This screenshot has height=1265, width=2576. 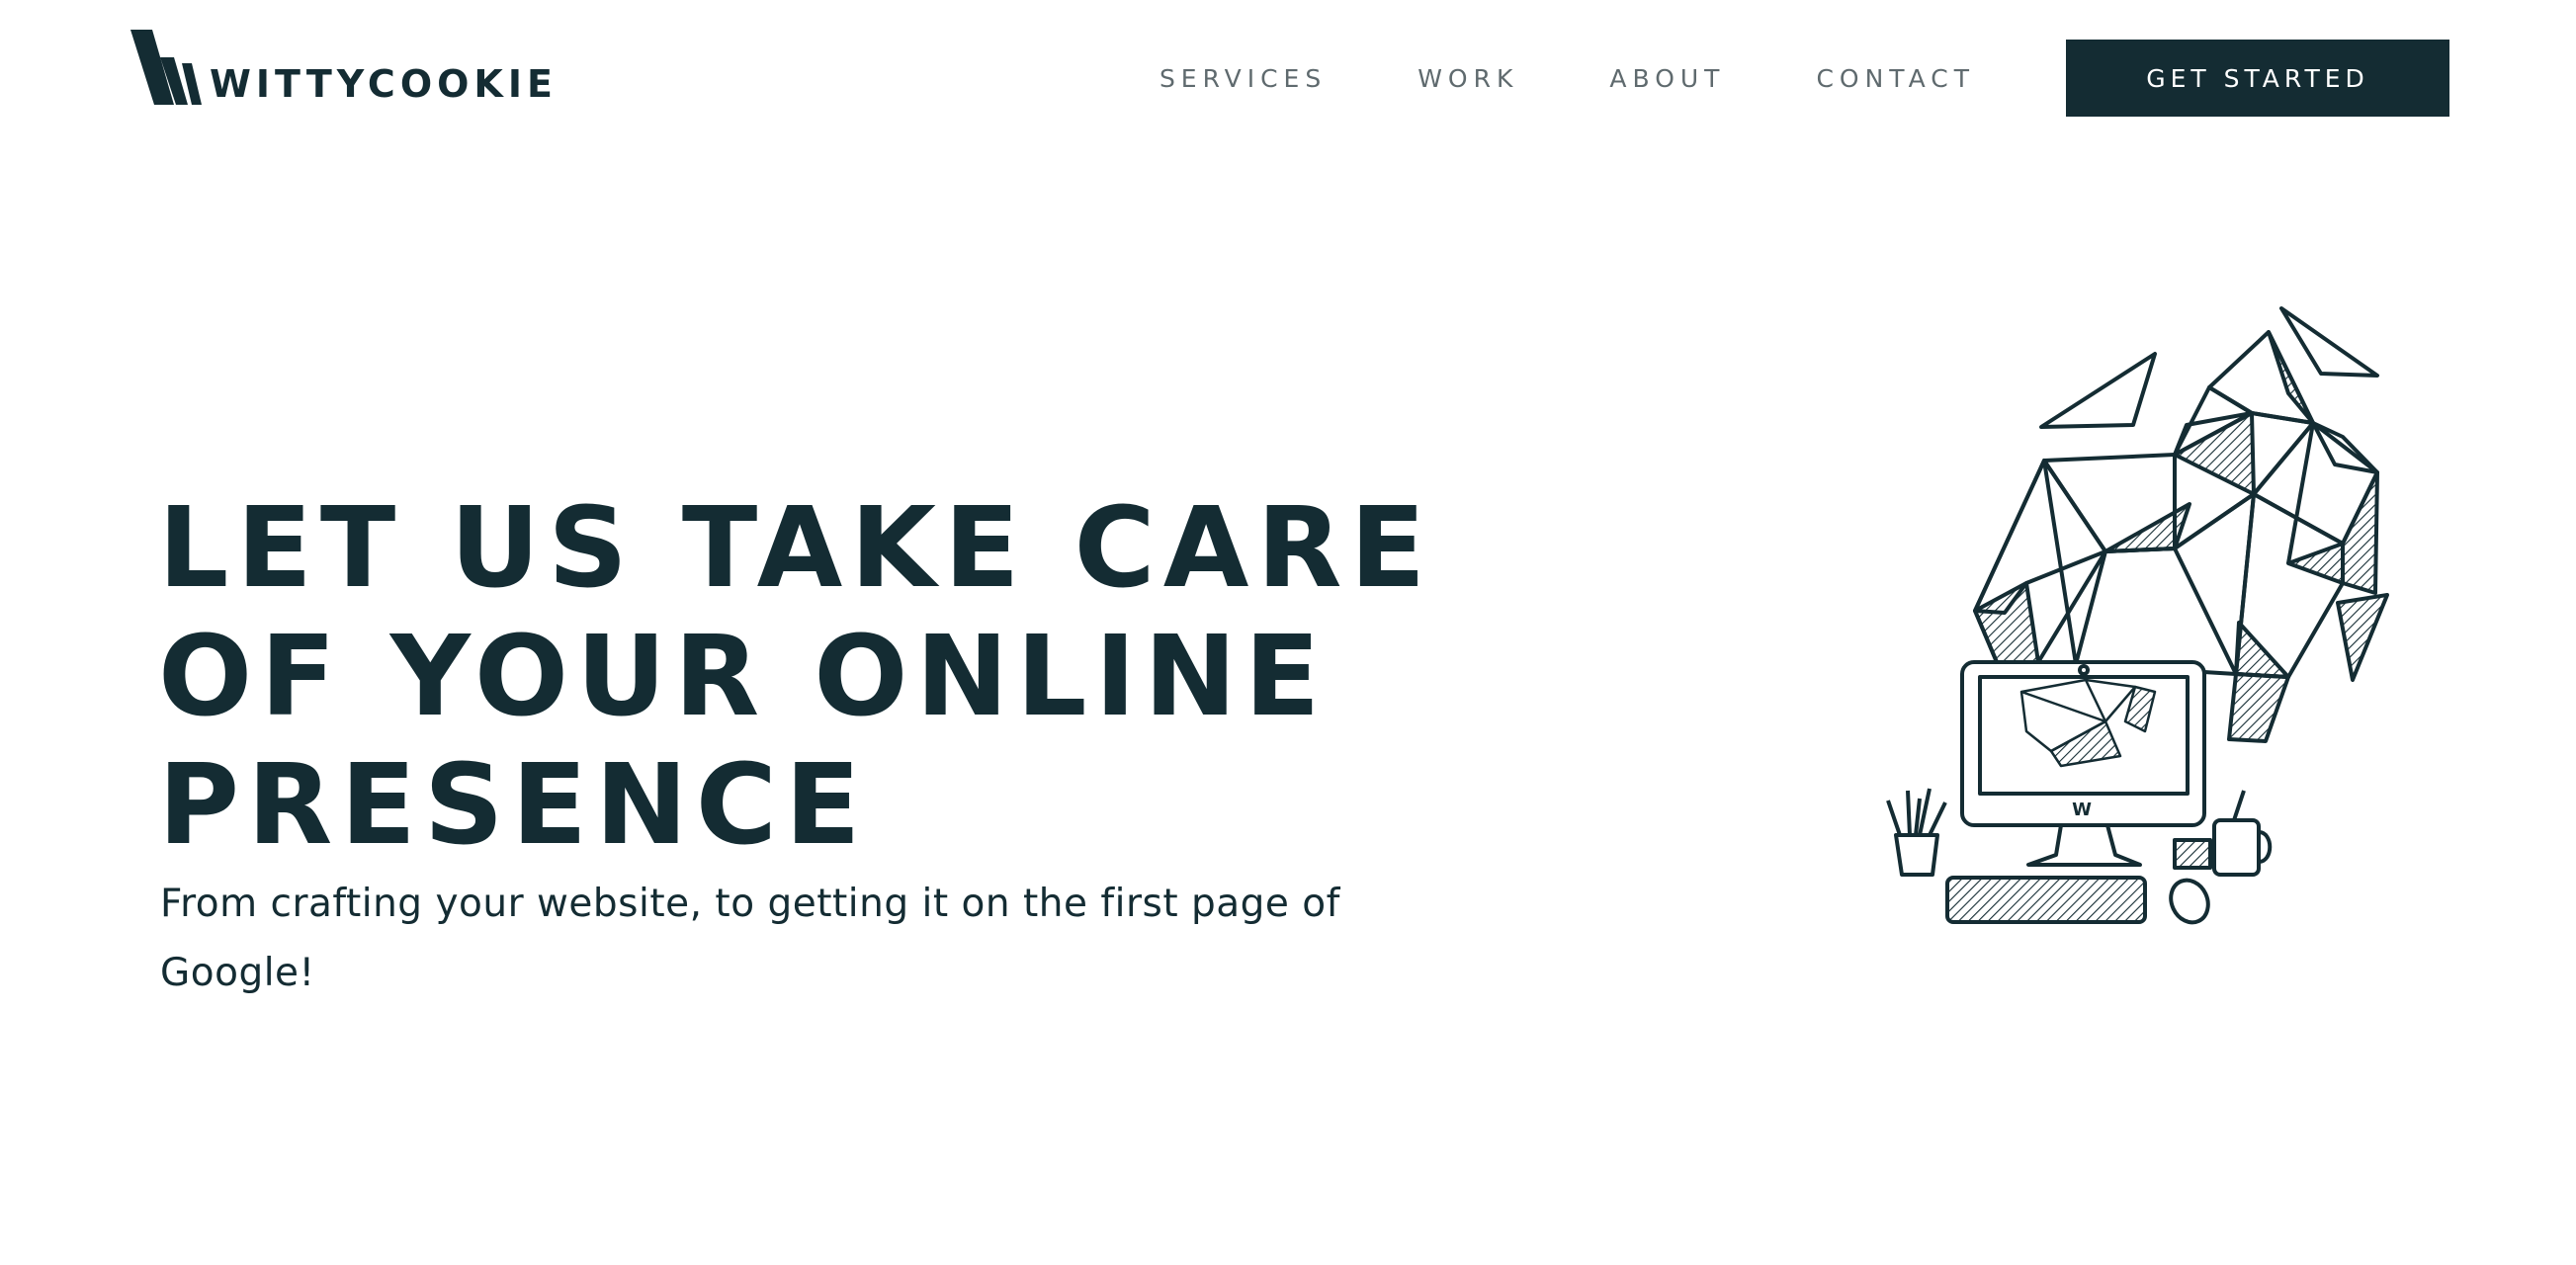 I want to click on brand-logo: WITTYCOOKIE, so click(x=344, y=66).